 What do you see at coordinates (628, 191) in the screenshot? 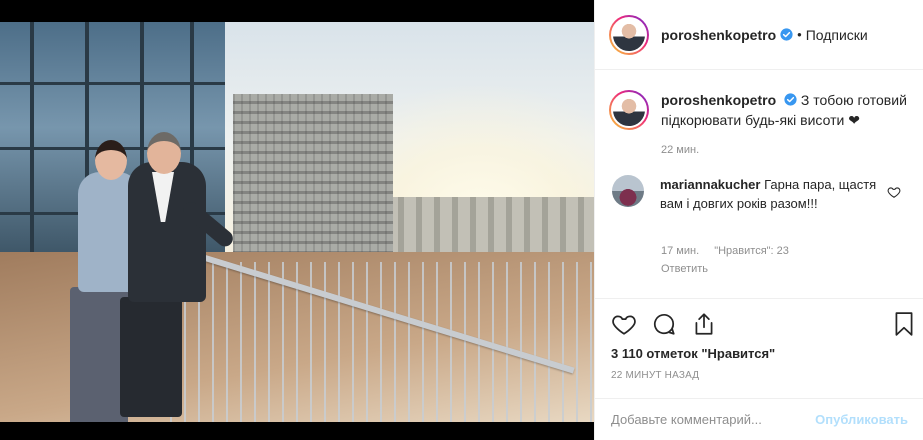
I see `comment-avatar` at bounding box center [628, 191].